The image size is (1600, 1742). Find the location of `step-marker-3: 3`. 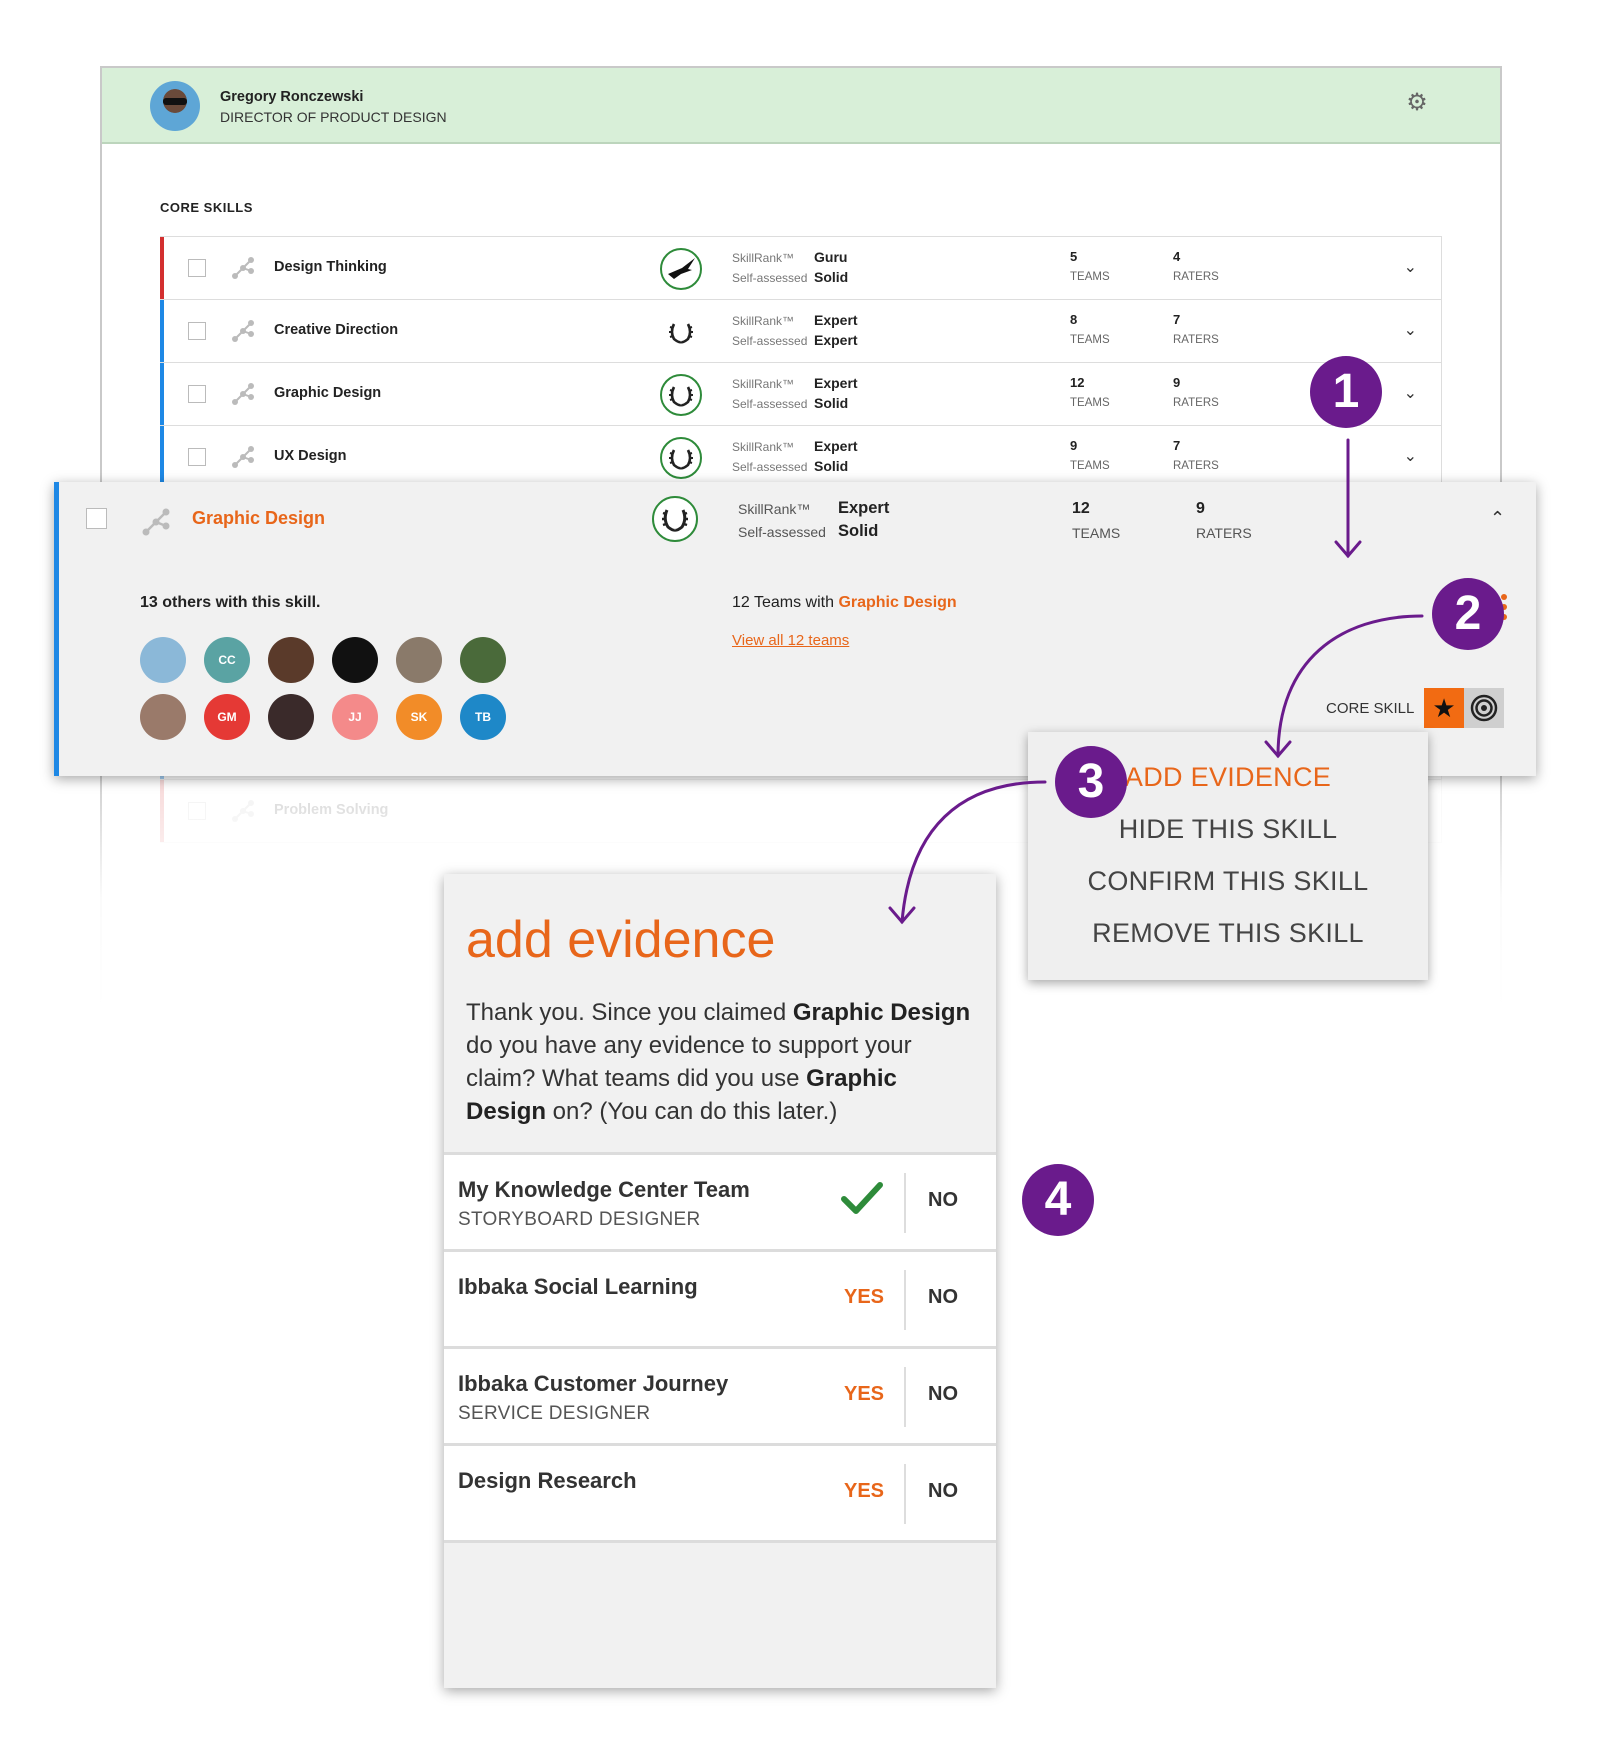

step-marker-3: 3 is located at coordinates (1091, 782).